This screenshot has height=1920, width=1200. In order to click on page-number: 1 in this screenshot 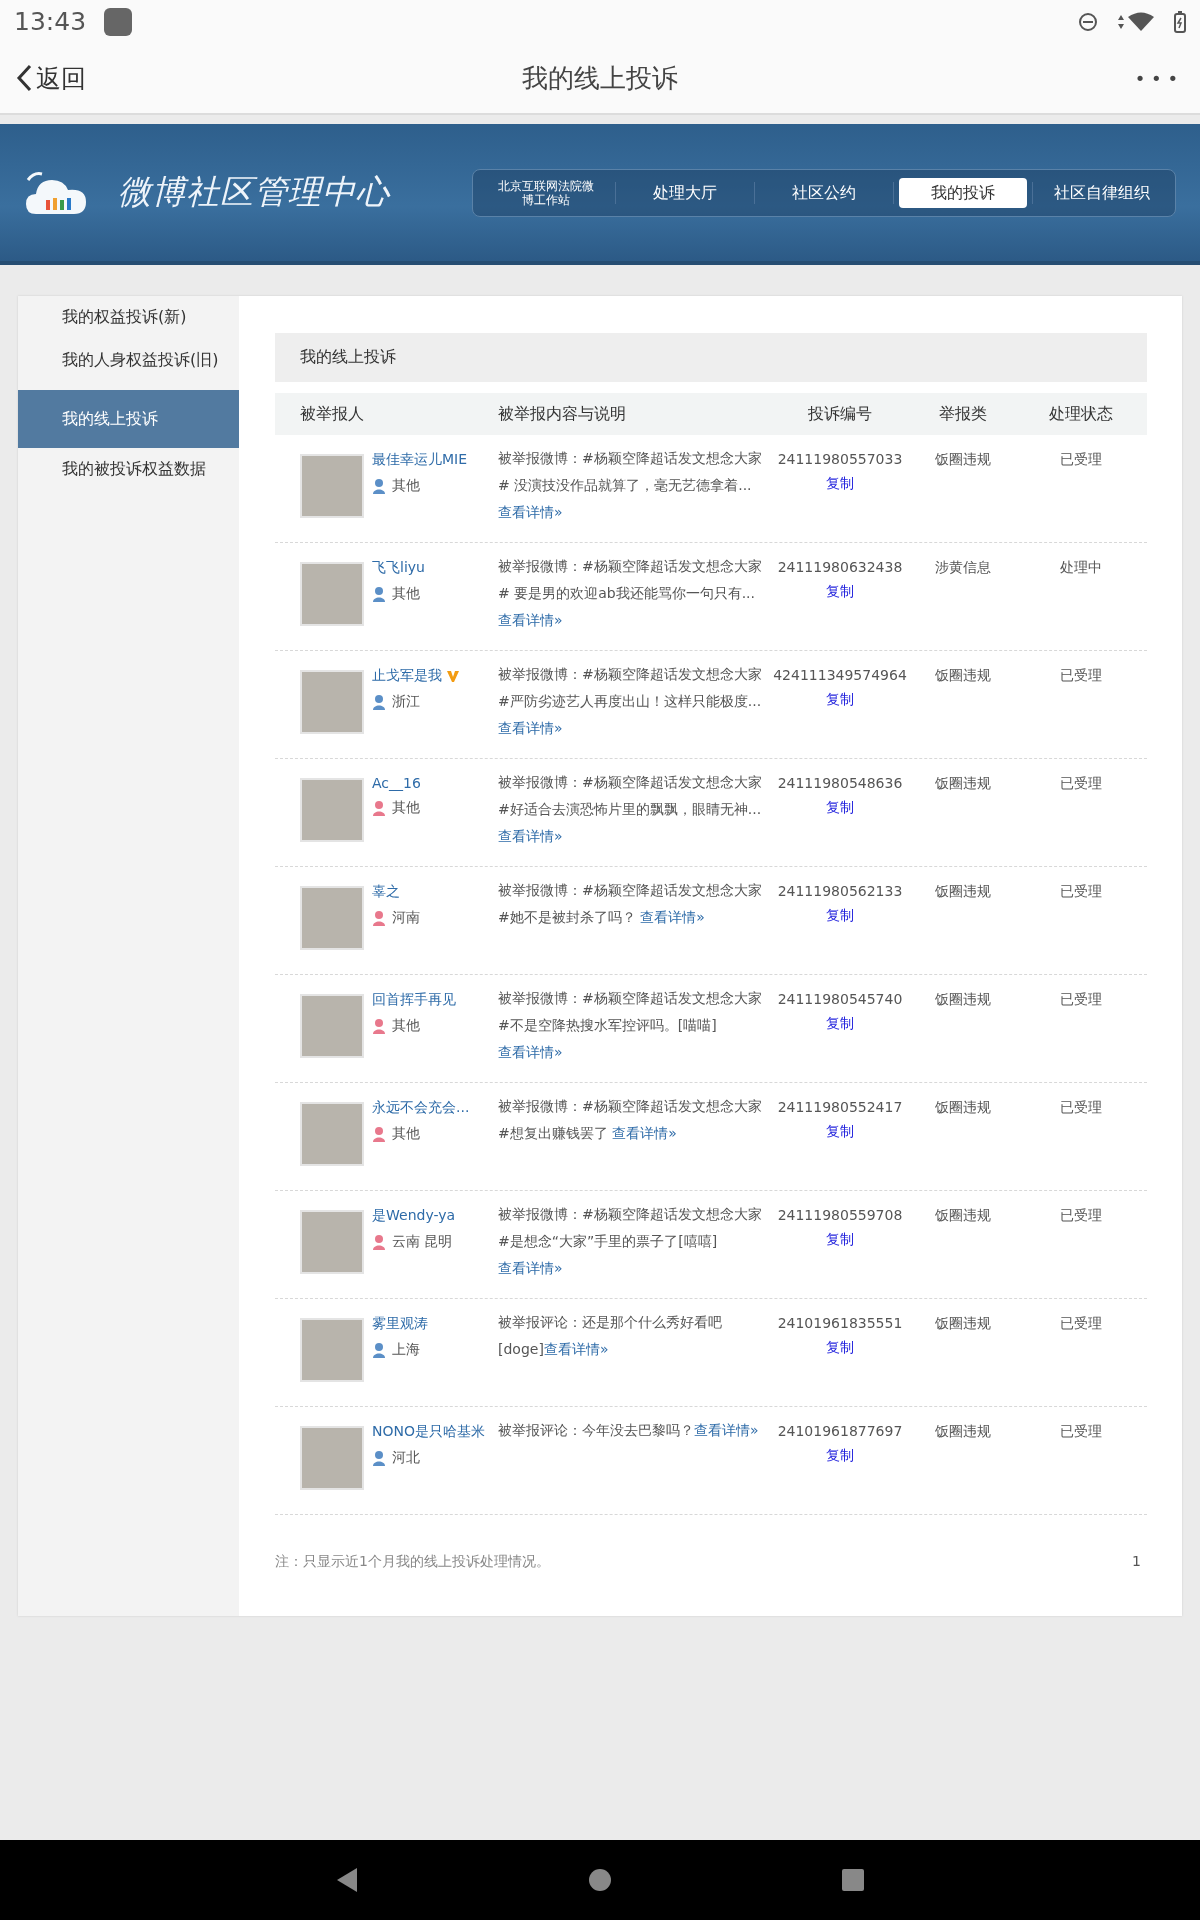, I will do `click(1139, 1562)`.